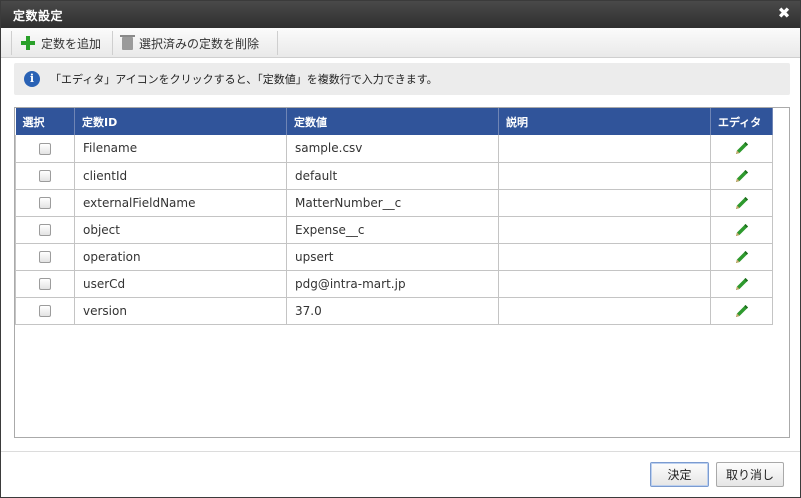 This screenshot has height=498, width=801. I want to click on constant-value-cell: upsert, so click(392, 257).